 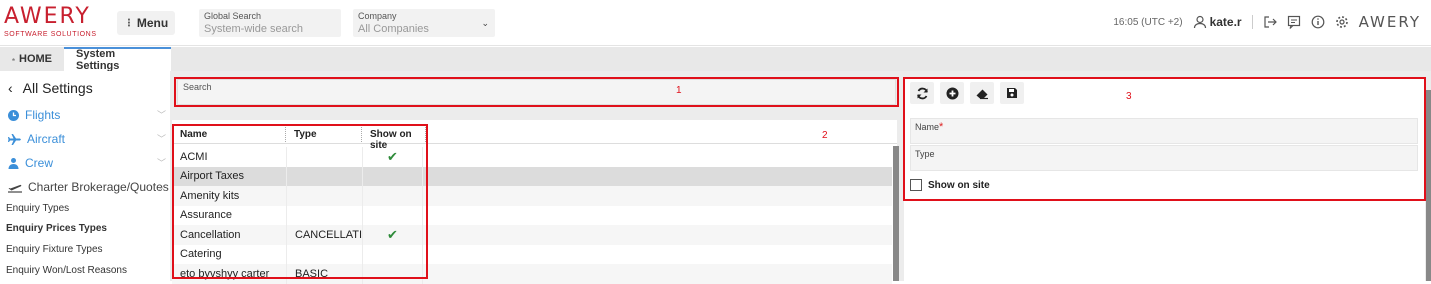 I want to click on global-search-input: Global Search System-wide search, so click(x=270, y=23).